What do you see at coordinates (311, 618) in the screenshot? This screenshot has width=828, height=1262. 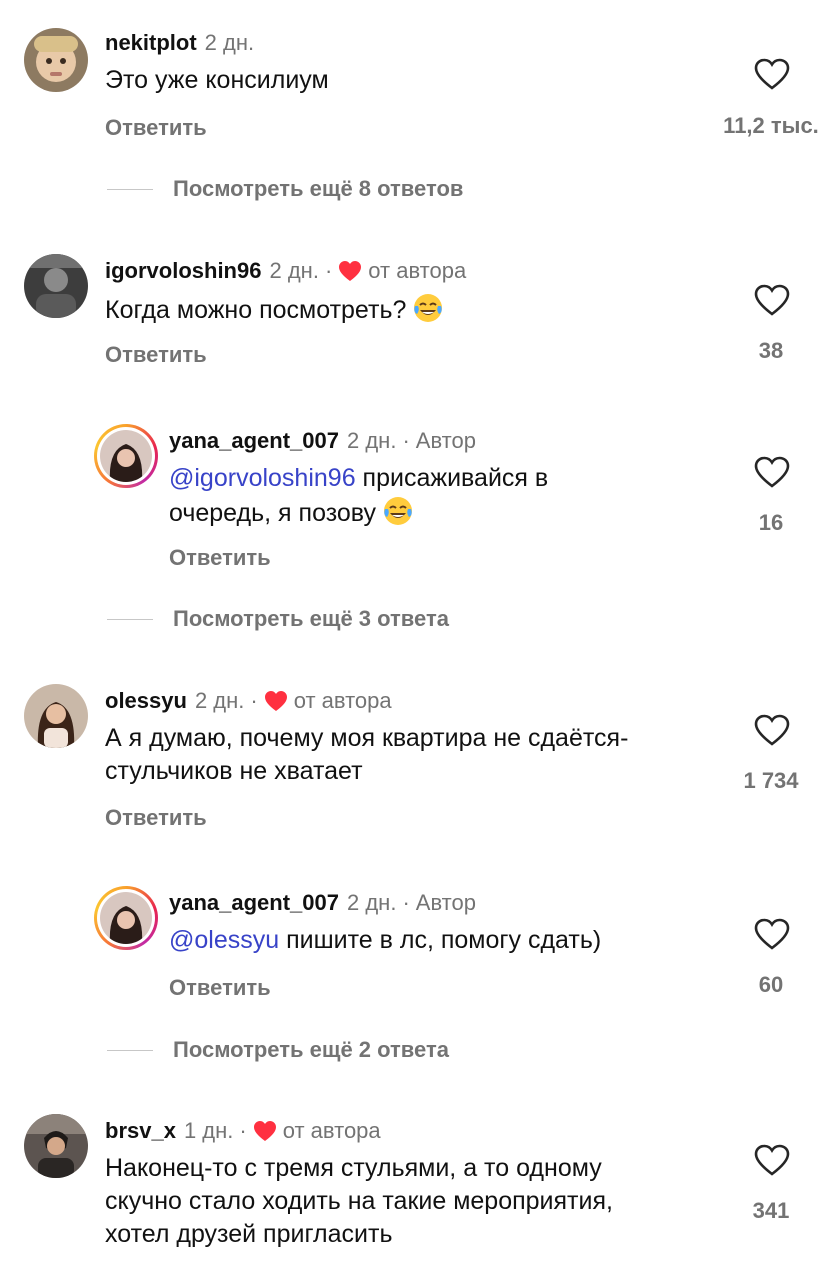 I see `view-more-label: Посмотреть ещё 3 ответа` at bounding box center [311, 618].